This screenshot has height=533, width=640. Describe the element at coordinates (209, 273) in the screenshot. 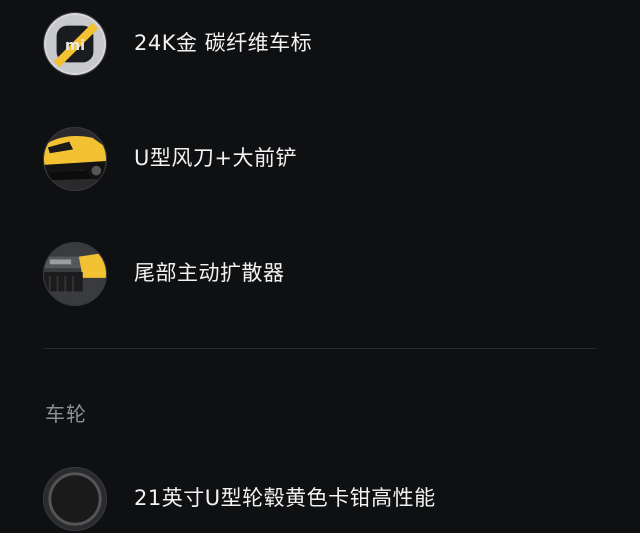

I see `item-label: 尾部主动扩散器` at that location.